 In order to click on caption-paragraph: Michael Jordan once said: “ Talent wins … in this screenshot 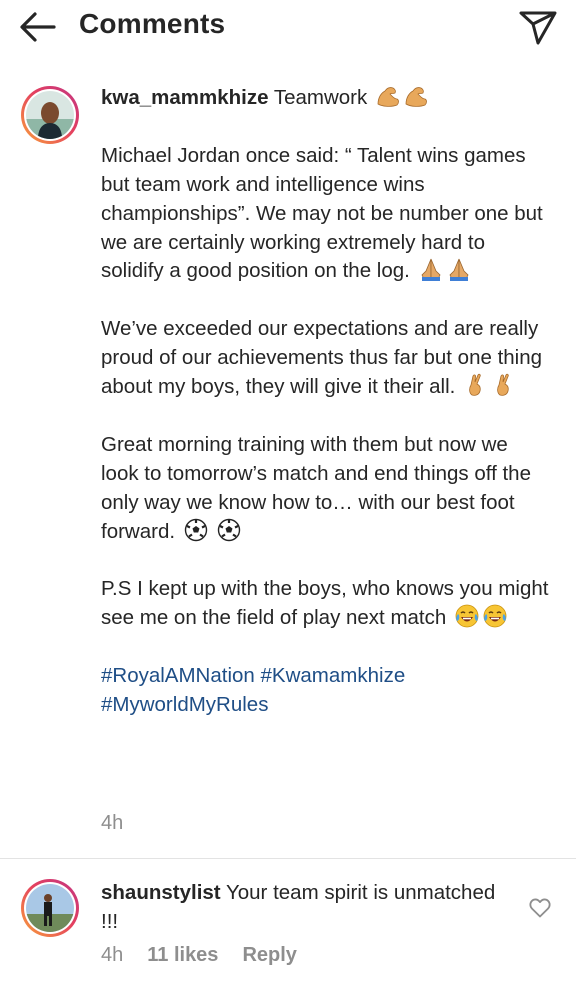, I will do `click(322, 213)`.